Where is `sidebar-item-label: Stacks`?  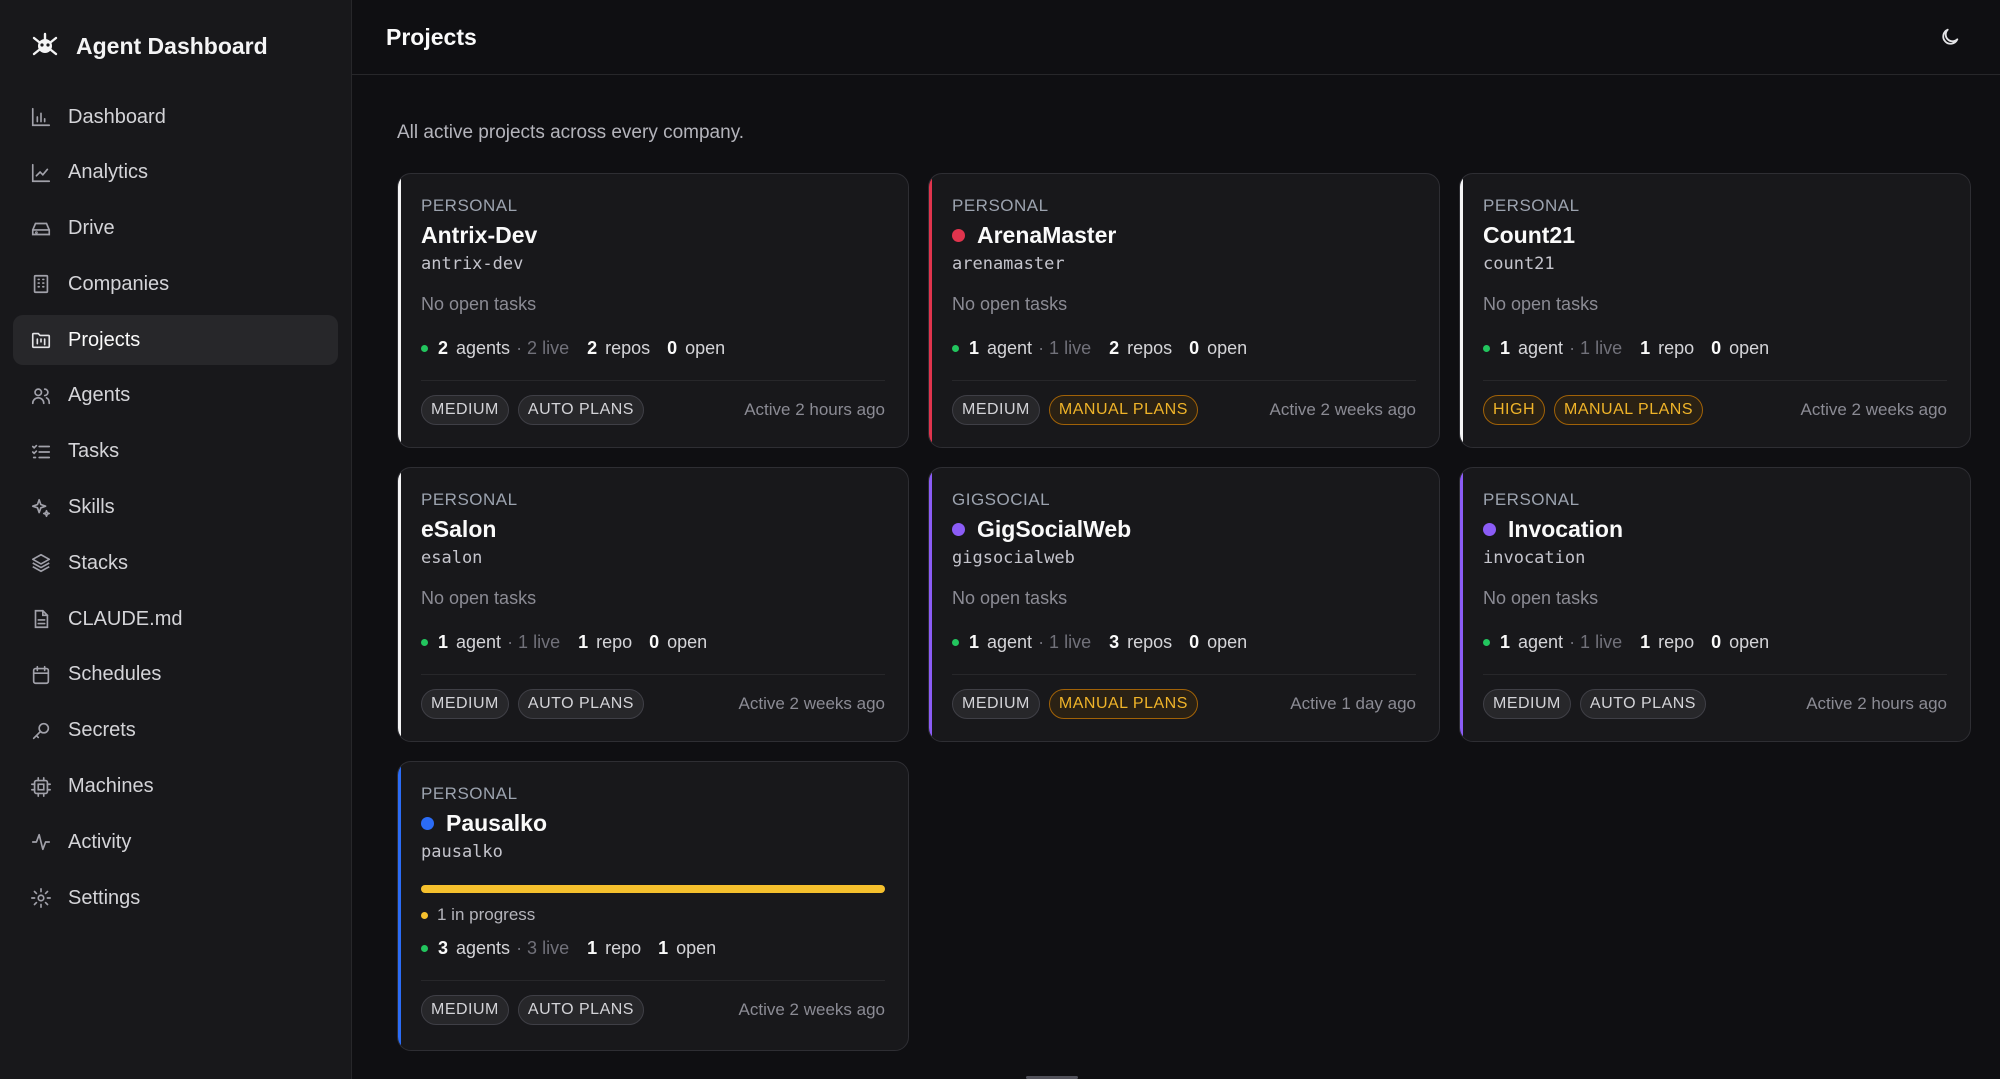
sidebar-item-label: Stacks is located at coordinates (98, 562).